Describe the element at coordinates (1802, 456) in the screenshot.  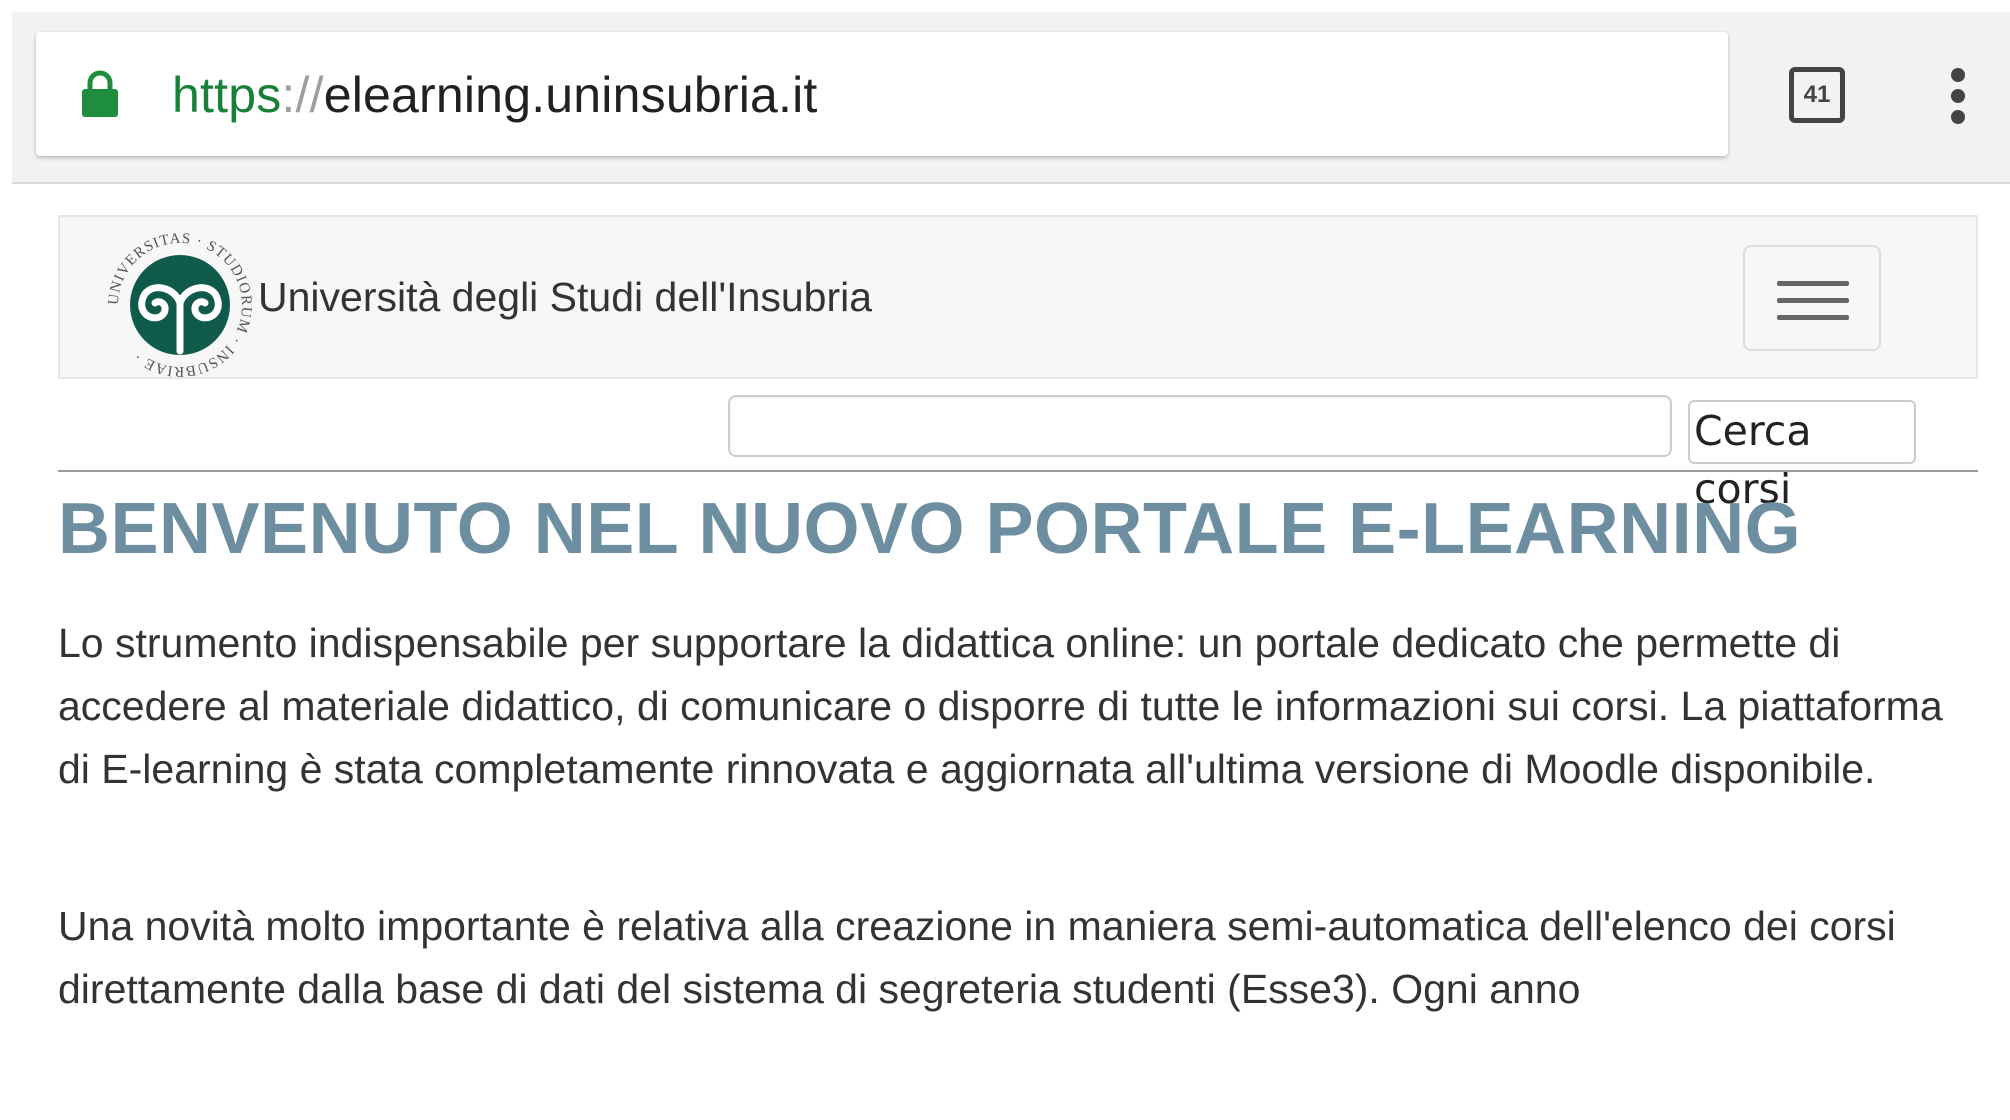
I see `search-courses-button: Cerca corsi` at that location.